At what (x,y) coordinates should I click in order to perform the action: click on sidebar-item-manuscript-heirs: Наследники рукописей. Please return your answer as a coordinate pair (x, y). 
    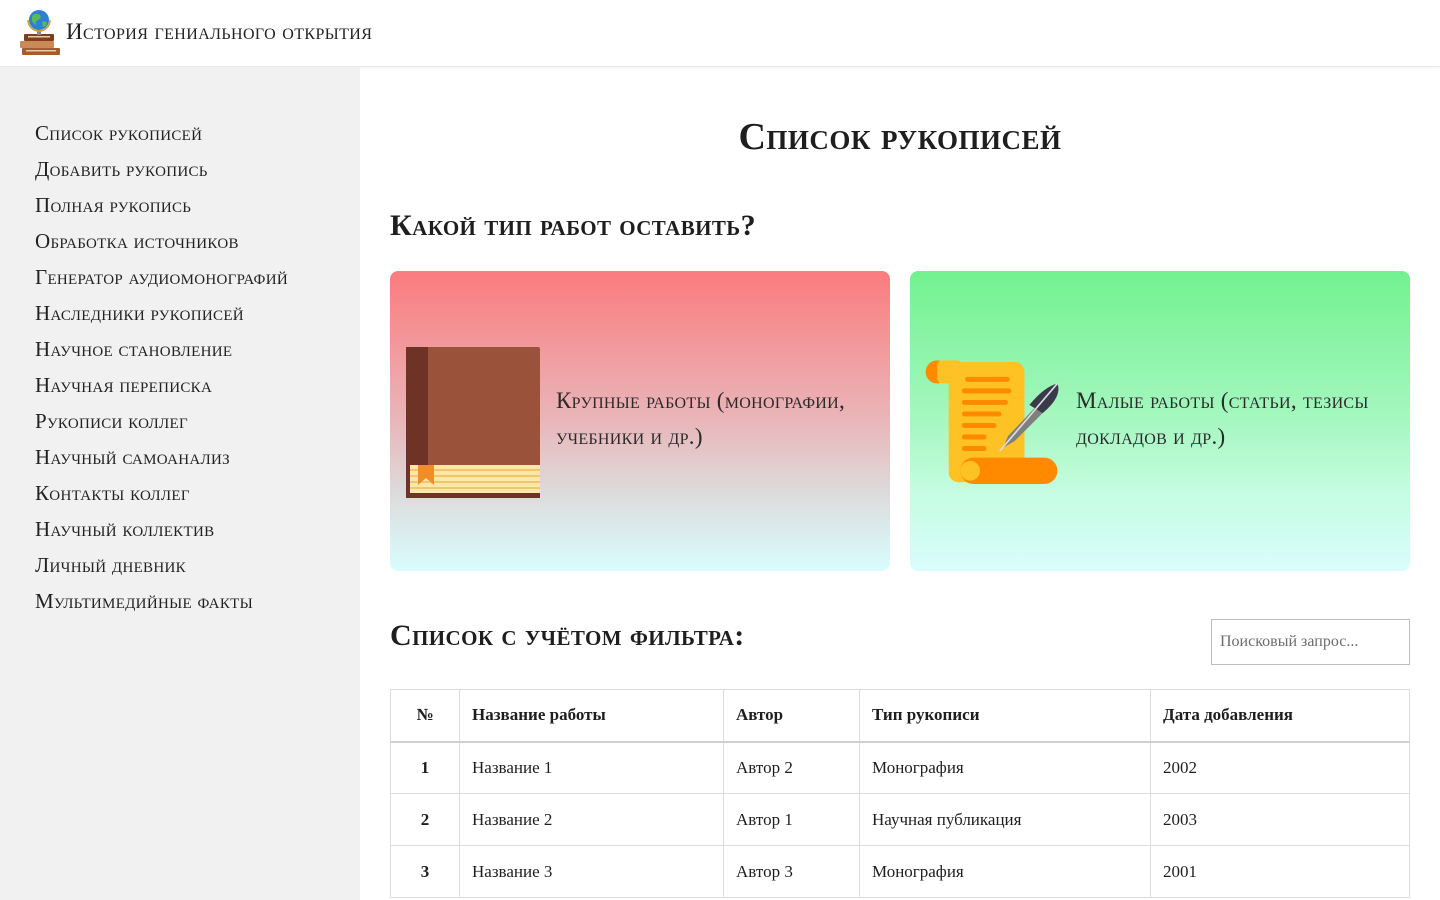
    Looking at the image, I should click on (161, 313).